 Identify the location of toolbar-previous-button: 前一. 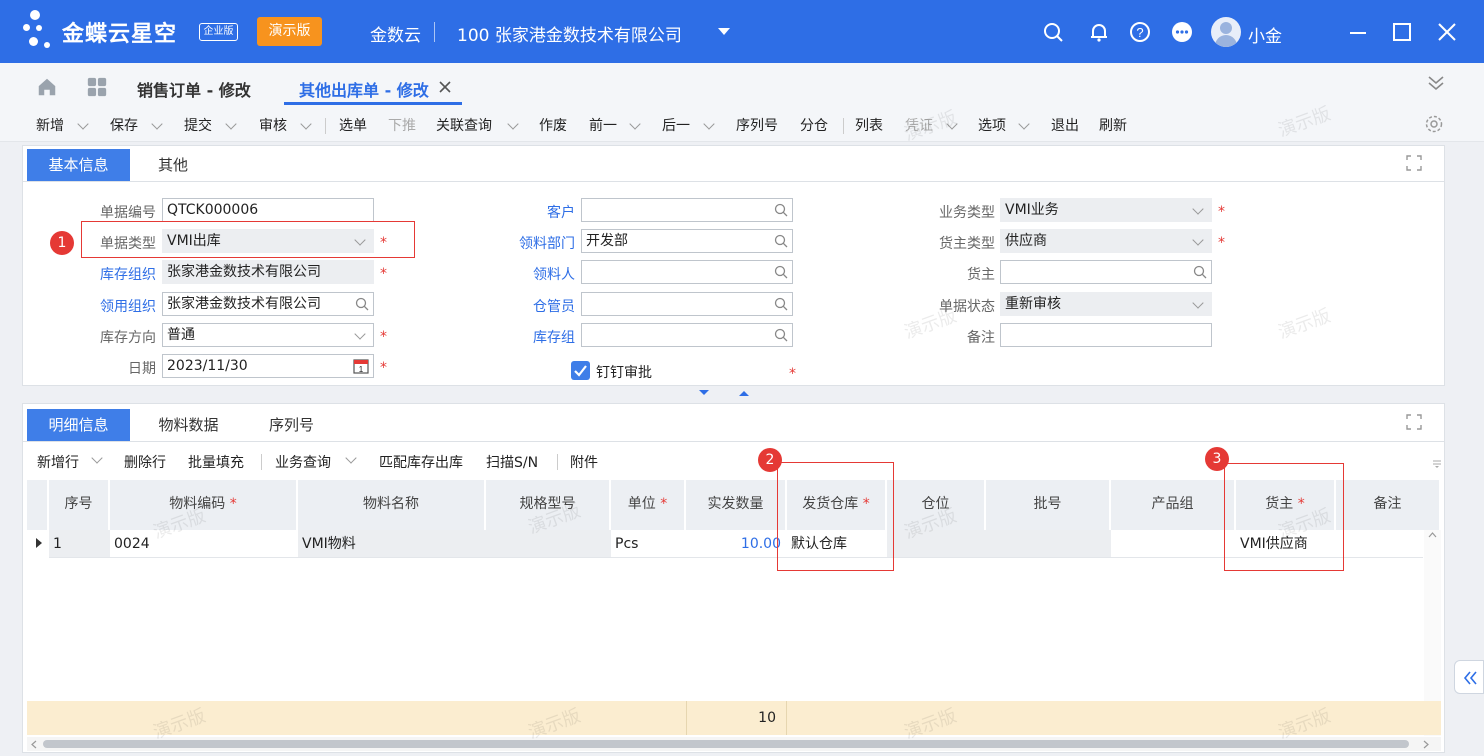
(603, 125).